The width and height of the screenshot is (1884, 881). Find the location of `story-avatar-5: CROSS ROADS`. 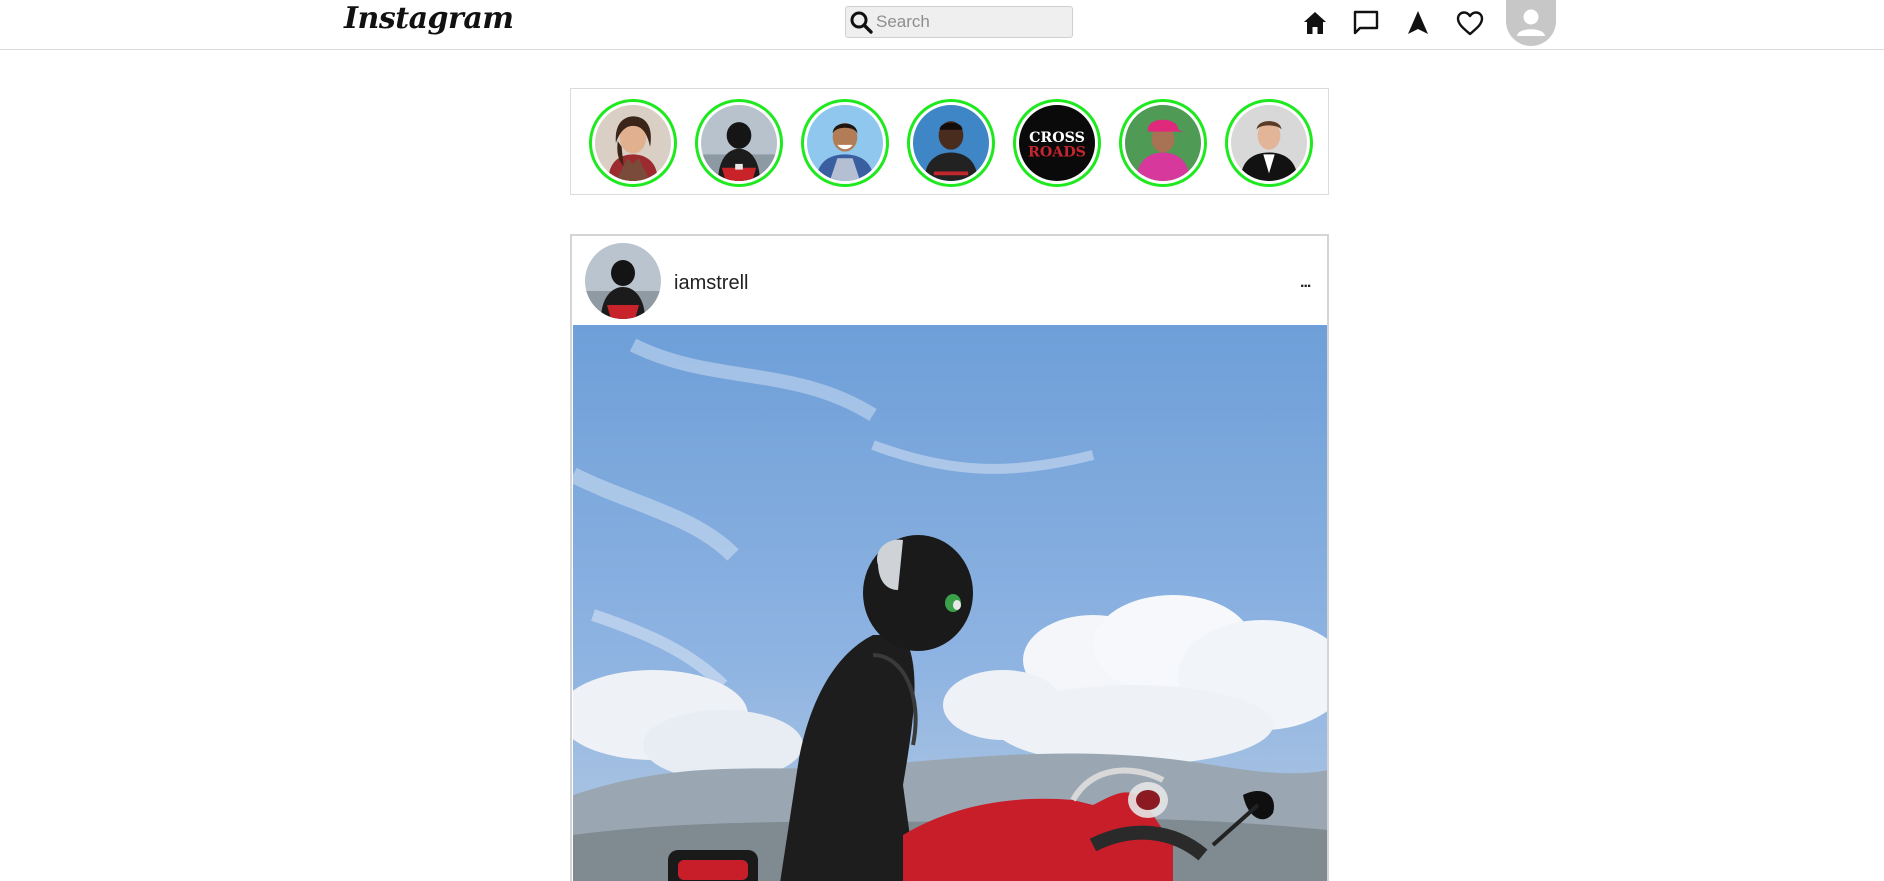

story-avatar-5: CROSS ROADS is located at coordinates (1057, 143).